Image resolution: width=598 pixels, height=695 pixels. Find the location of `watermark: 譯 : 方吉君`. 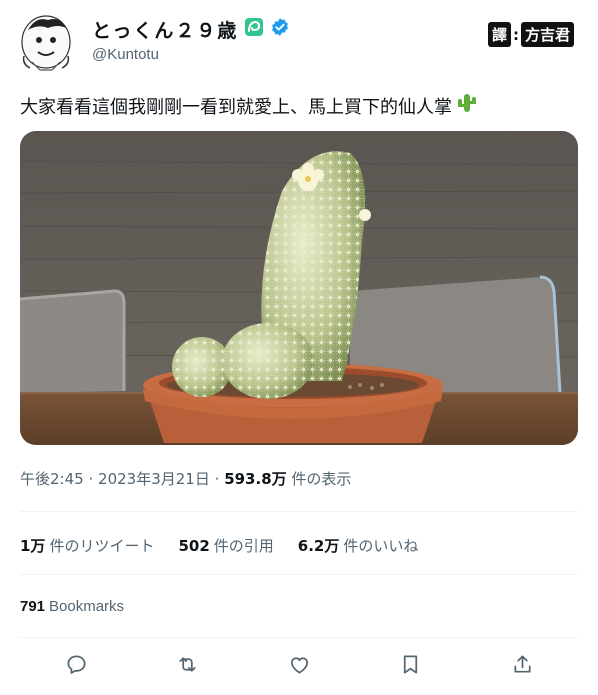

watermark: 譯 : 方吉君 is located at coordinates (530, 34).